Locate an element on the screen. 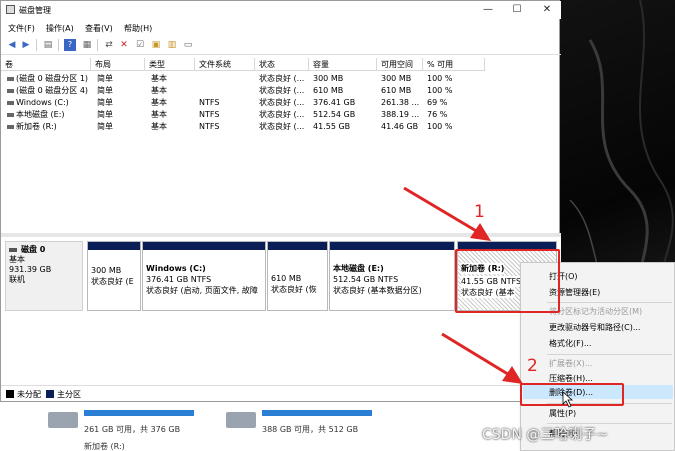  mouse-cursor-icon is located at coordinates (568, 399).